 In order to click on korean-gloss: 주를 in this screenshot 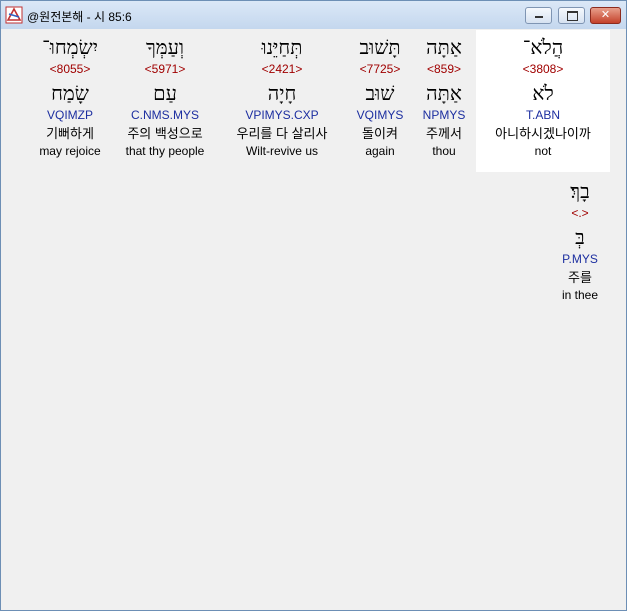, I will do `click(580, 277)`.